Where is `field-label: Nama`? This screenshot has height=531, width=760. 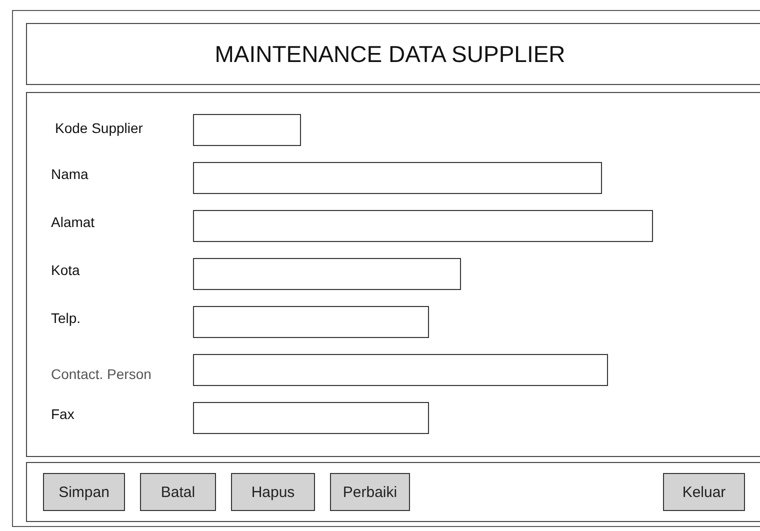
field-label: Nama is located at coordinates (70, 174).